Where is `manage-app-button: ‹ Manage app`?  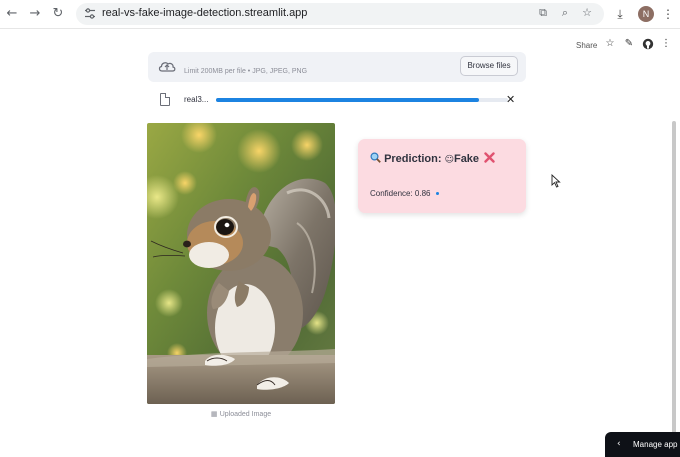
manage-app-button: ‹ Manage app is located at coordinates (642, 444).